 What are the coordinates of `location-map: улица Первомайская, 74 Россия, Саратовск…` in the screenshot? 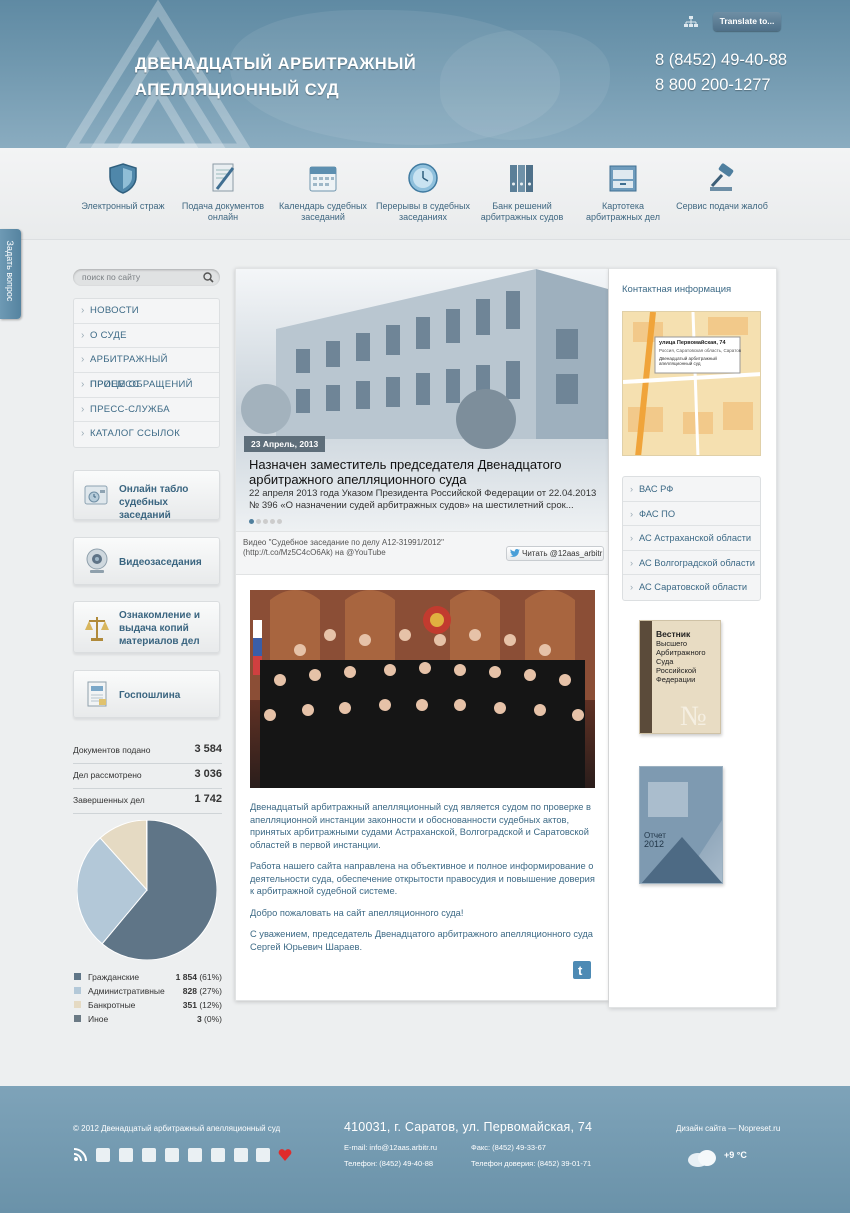 It's located at (691, 383).